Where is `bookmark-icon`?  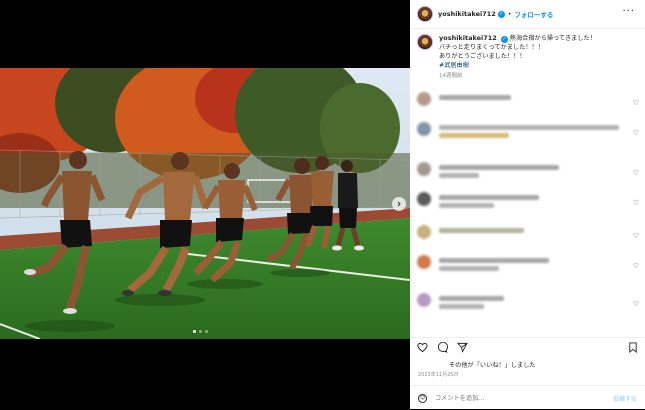 bookmark-icon is located at coordinates (633, 348).